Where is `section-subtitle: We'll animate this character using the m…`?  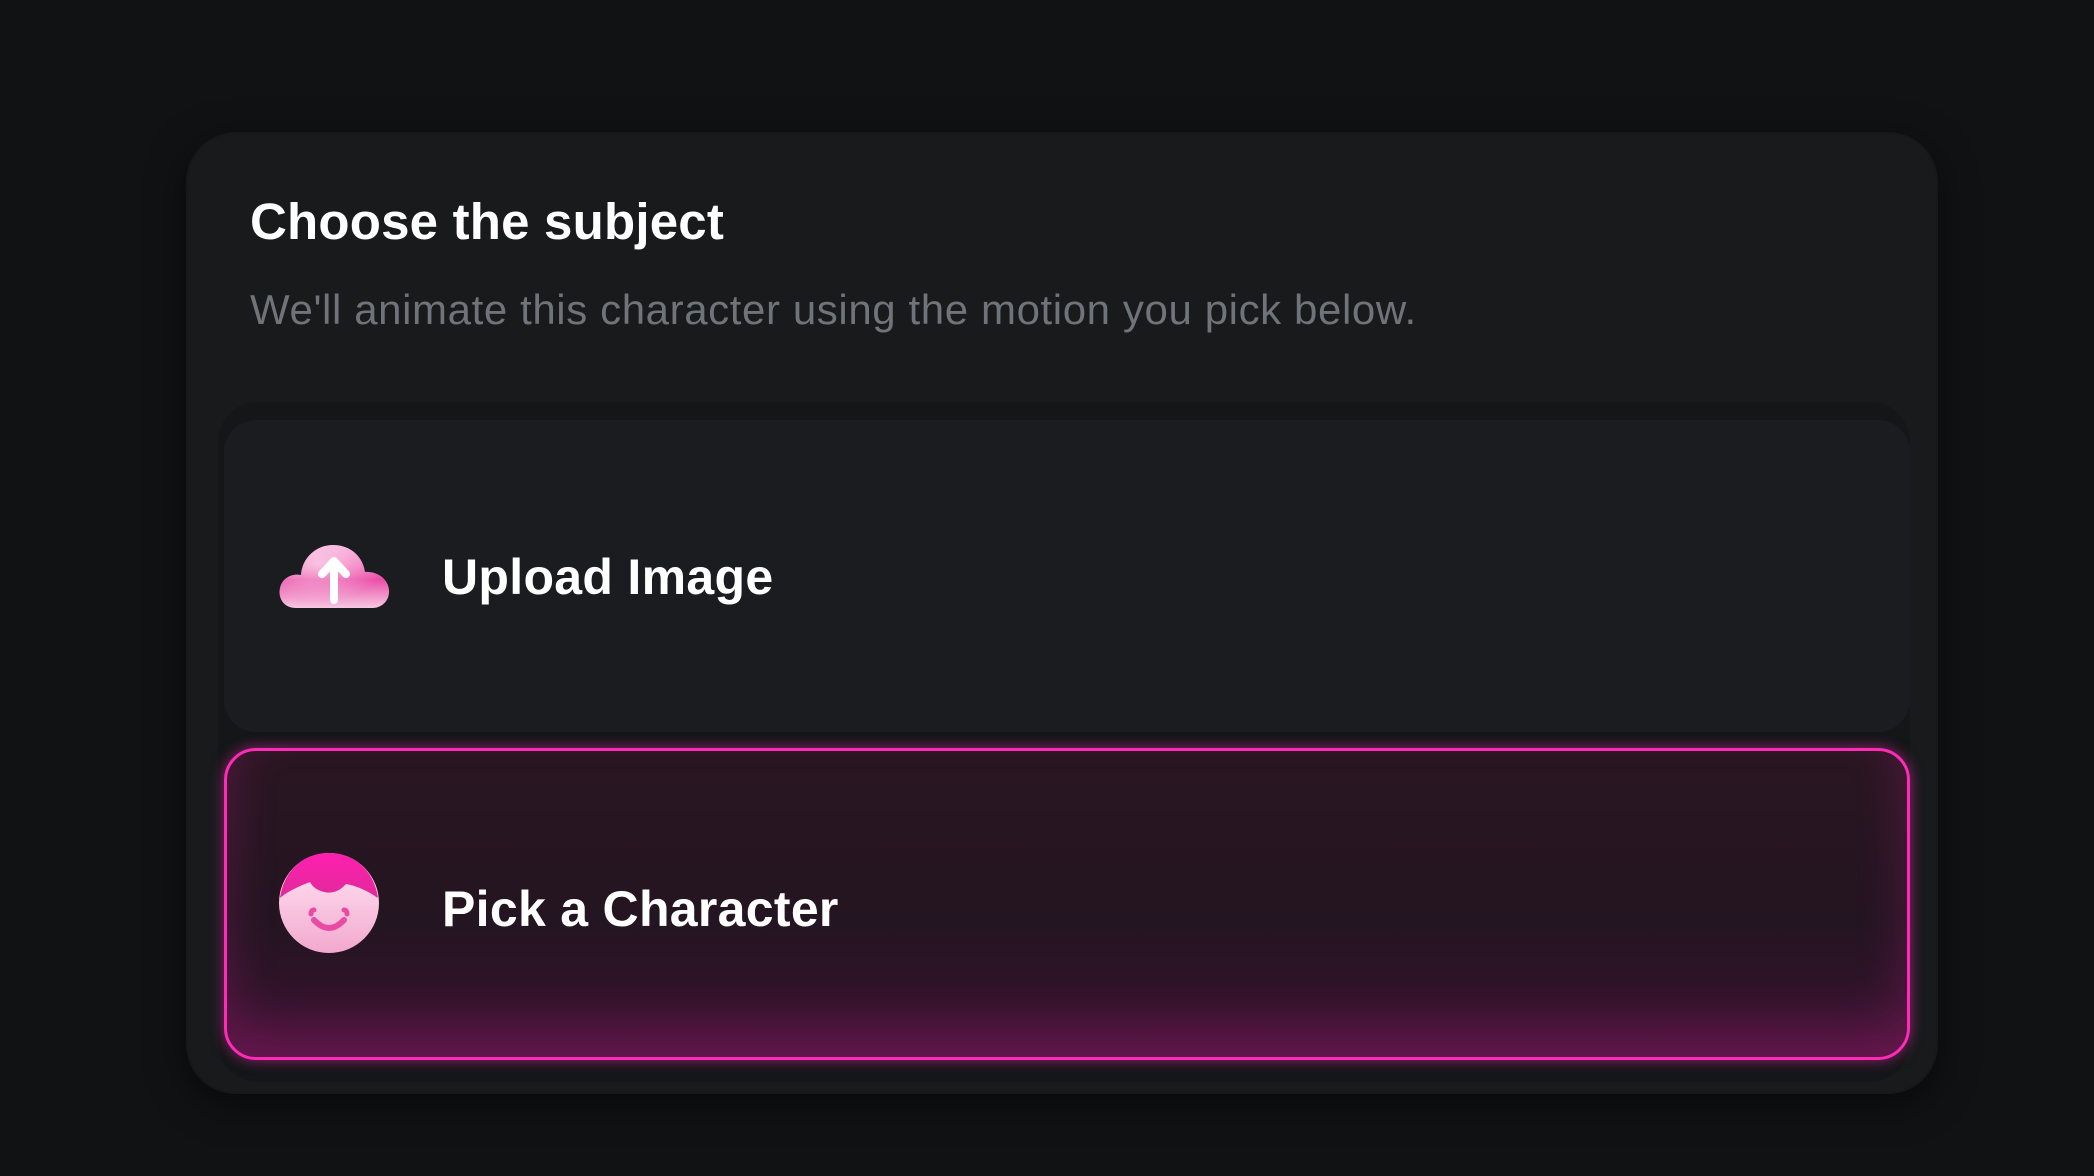 section-subtitle: We'll animate this character using the m… is located at coordinates (833, 309).